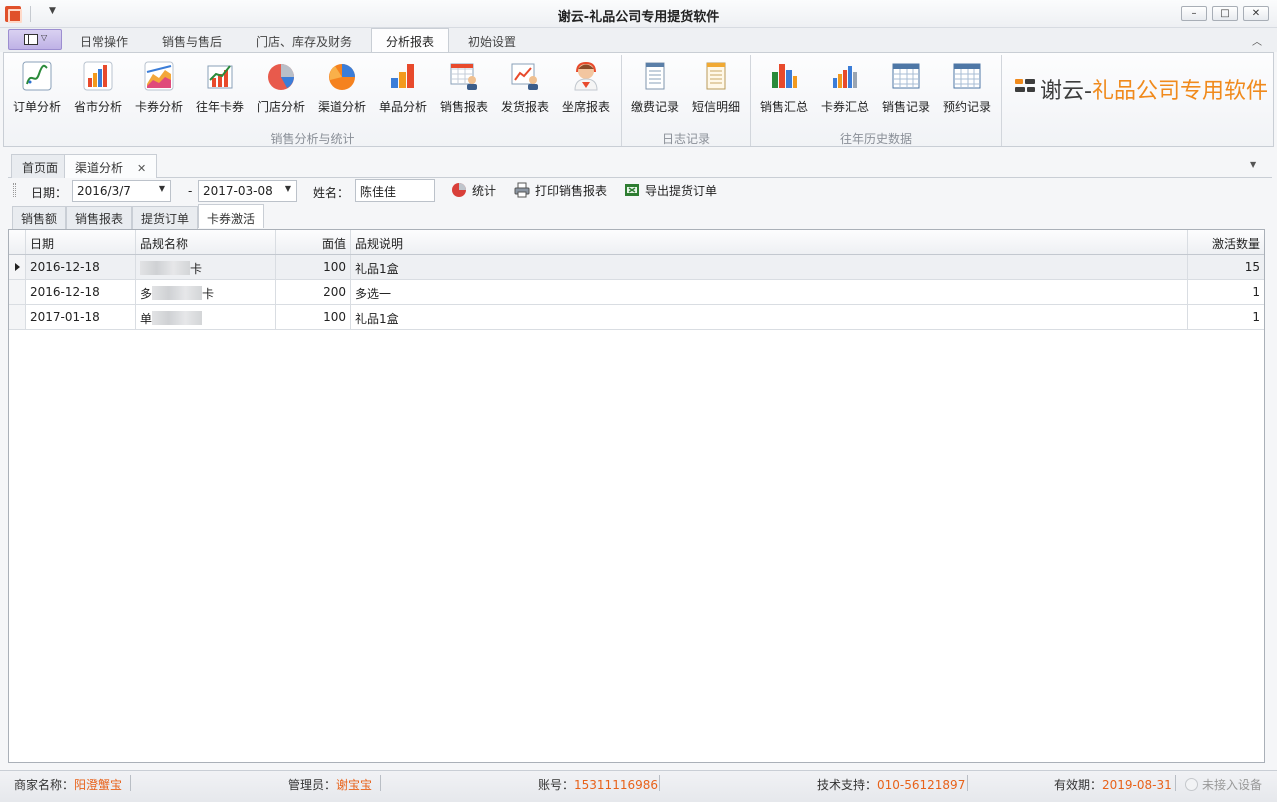 The width and height of the screenshot is (1277, 802). What do you see at coordinates (492, 41) in the screenshot?
I see `ribbon-tab-settings: 初始设置` at bounding box center [492, 41].